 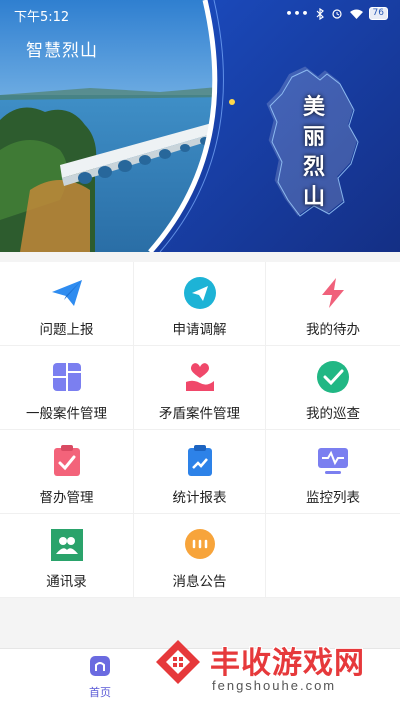 What do you see at coordinates (199, 544) in the screenshot?
I see `chat-bubble-icon` at bounding box center [199, 544].